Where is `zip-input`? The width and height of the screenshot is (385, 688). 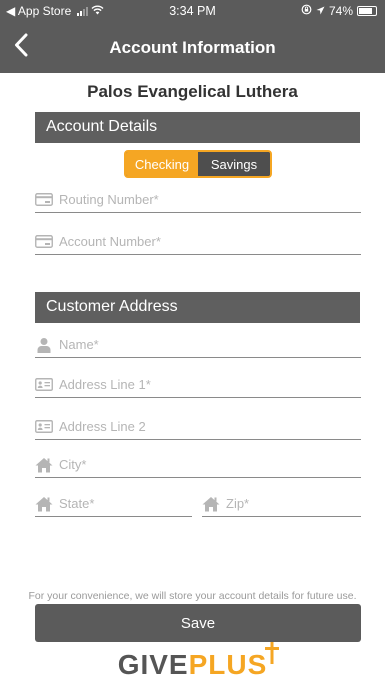 zip-input is located at coordinates (293, 503).